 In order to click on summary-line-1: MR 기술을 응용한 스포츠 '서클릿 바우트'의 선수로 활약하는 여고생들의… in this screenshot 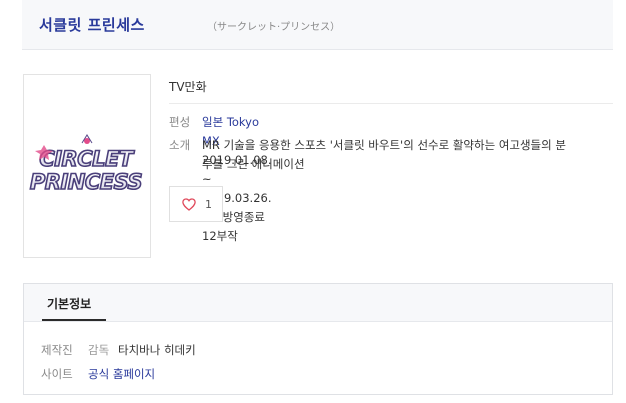, I will do `click(384, 145)`.